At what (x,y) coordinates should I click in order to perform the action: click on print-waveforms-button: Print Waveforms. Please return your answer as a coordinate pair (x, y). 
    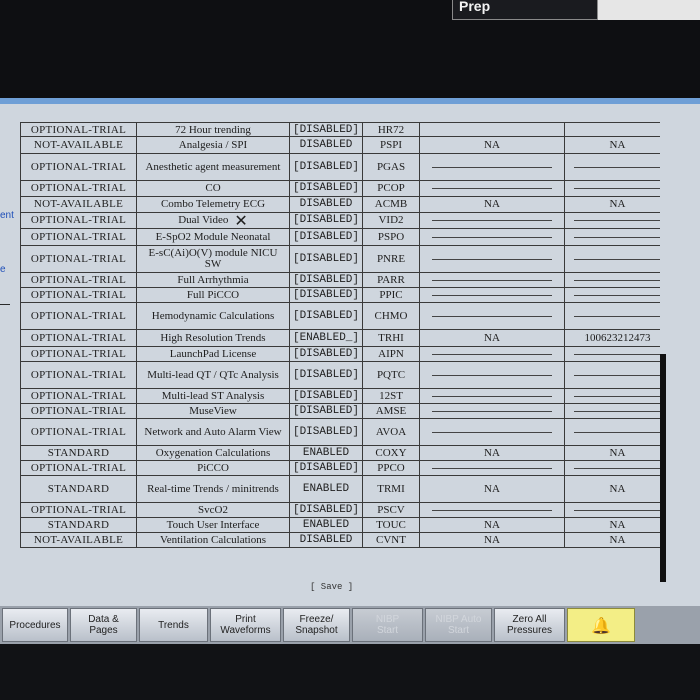
    Looking at the image, I should click on (245, 625).